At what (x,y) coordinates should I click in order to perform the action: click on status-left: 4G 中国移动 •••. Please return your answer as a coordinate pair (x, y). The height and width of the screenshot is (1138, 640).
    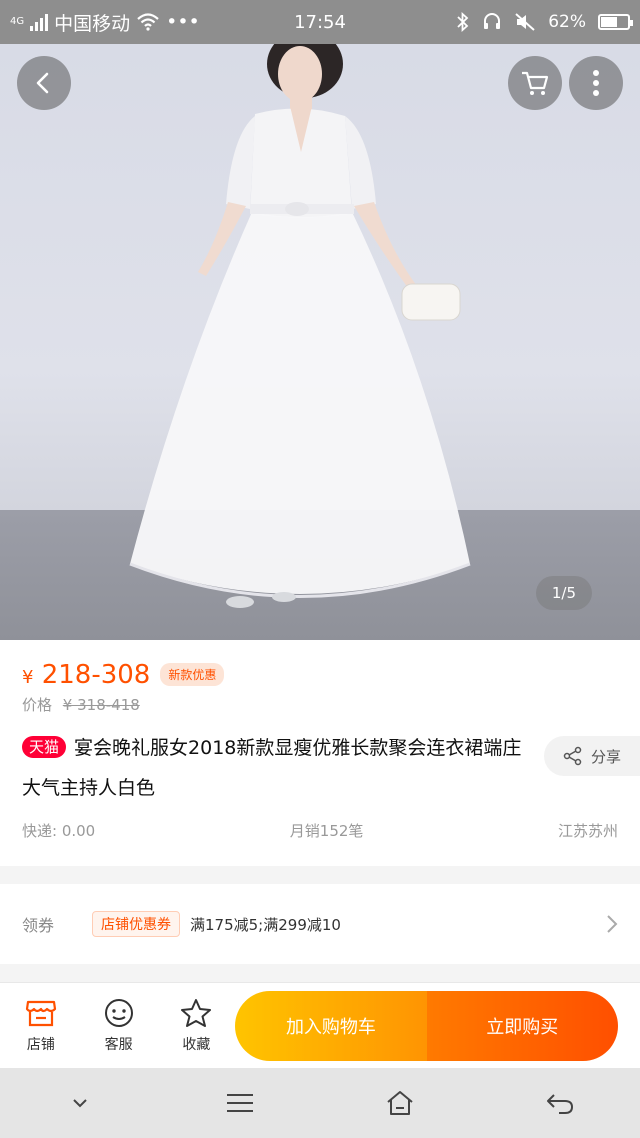
    Looking at the image, I should click on (140, 22).